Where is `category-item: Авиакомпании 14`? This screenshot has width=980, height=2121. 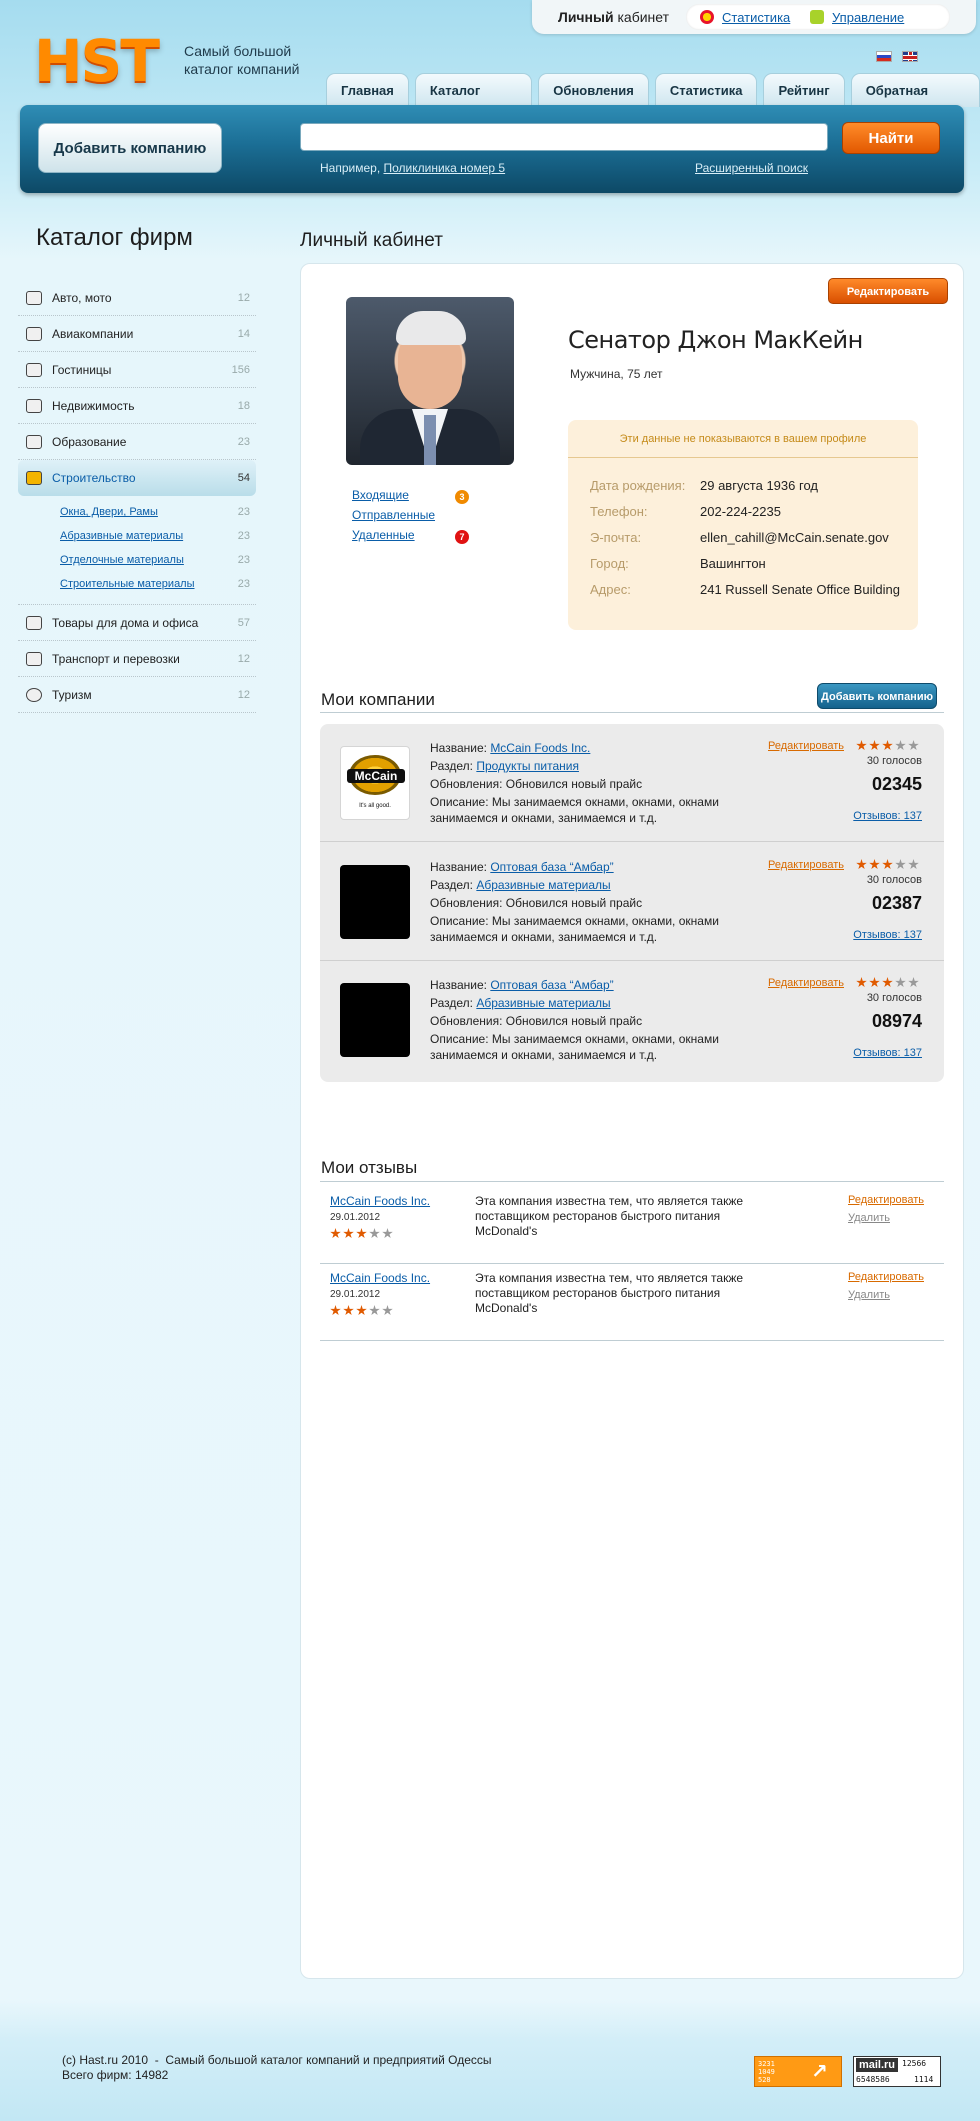
category-item: Авиакомпании 14 is located at coordinates (137, 334).